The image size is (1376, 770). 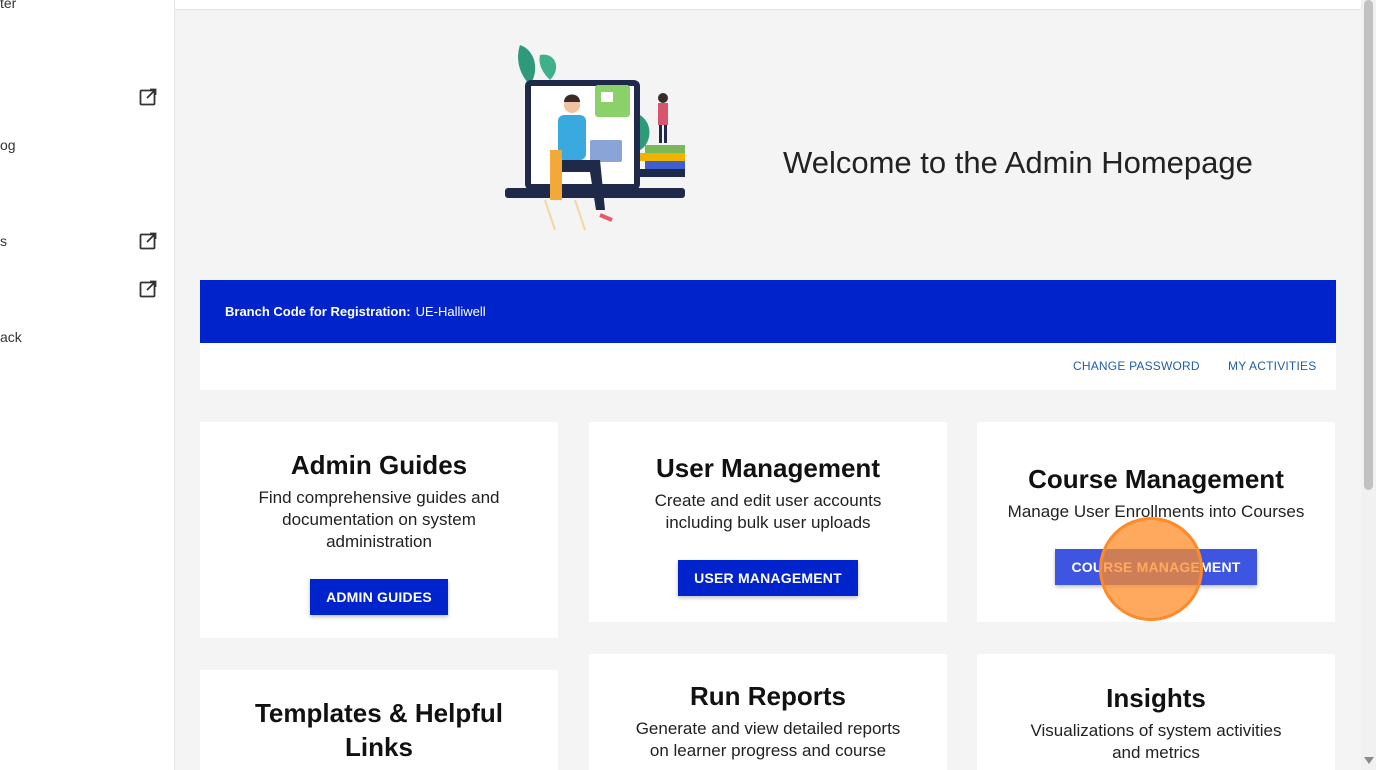 What do you see at coordinates (3, 241) in the screenshot?
I see `sidebar-item-label: s` at bounding box center [3, 241].